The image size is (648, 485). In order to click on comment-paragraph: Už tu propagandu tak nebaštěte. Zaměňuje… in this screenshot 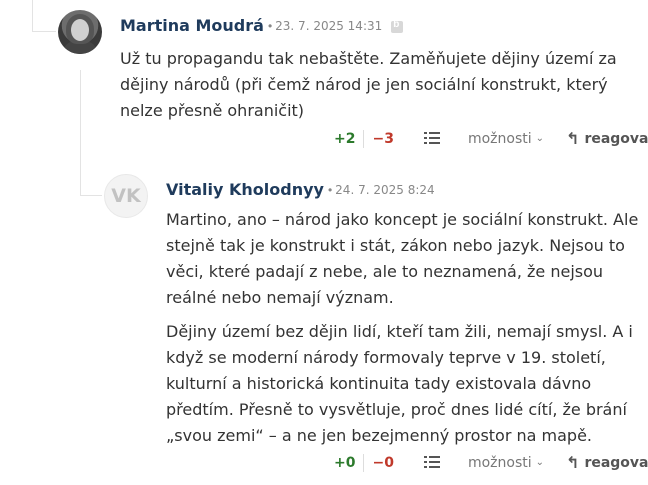, I will do `click(368, 84)`.